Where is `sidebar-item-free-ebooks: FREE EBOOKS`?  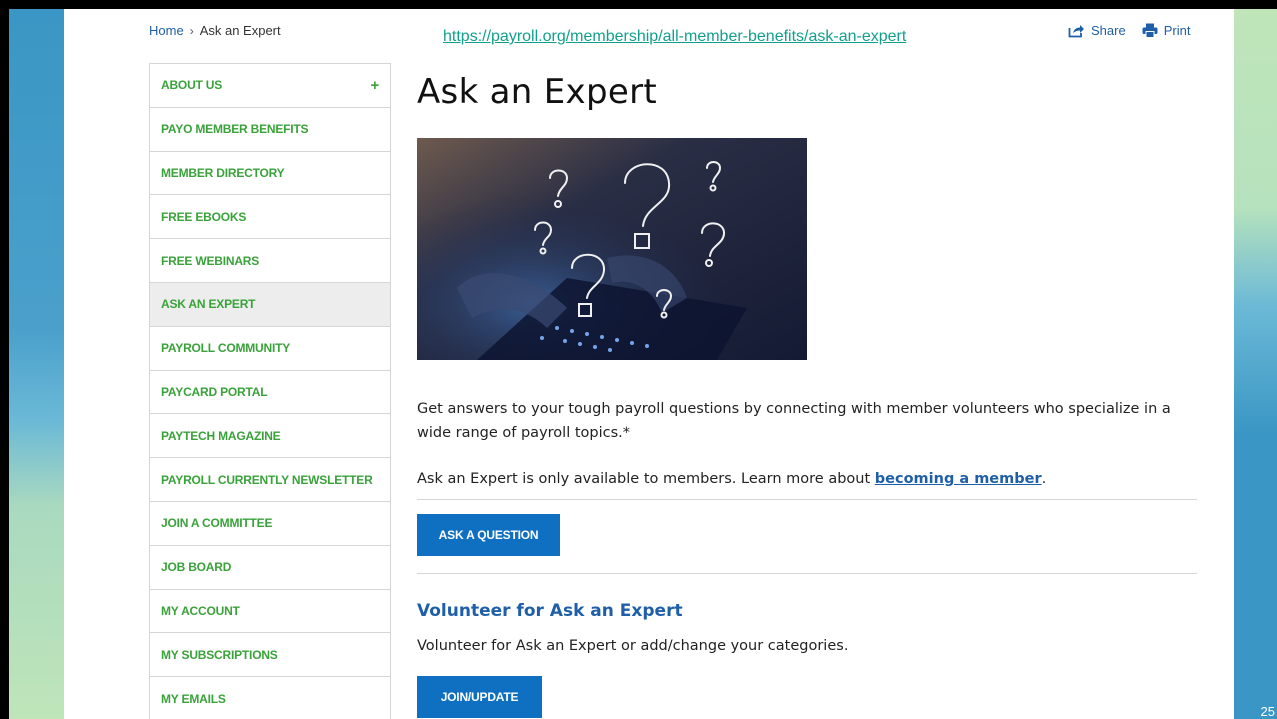
sidebar-item-free-ebooks: FREE EBOOKS is located at coordinates (270, 217).